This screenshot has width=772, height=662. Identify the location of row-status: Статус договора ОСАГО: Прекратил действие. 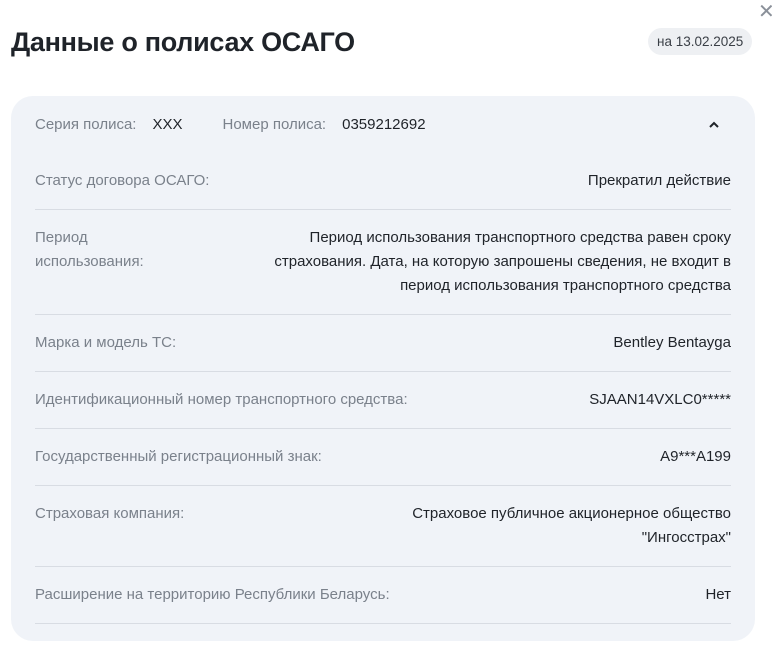
(383, 181).